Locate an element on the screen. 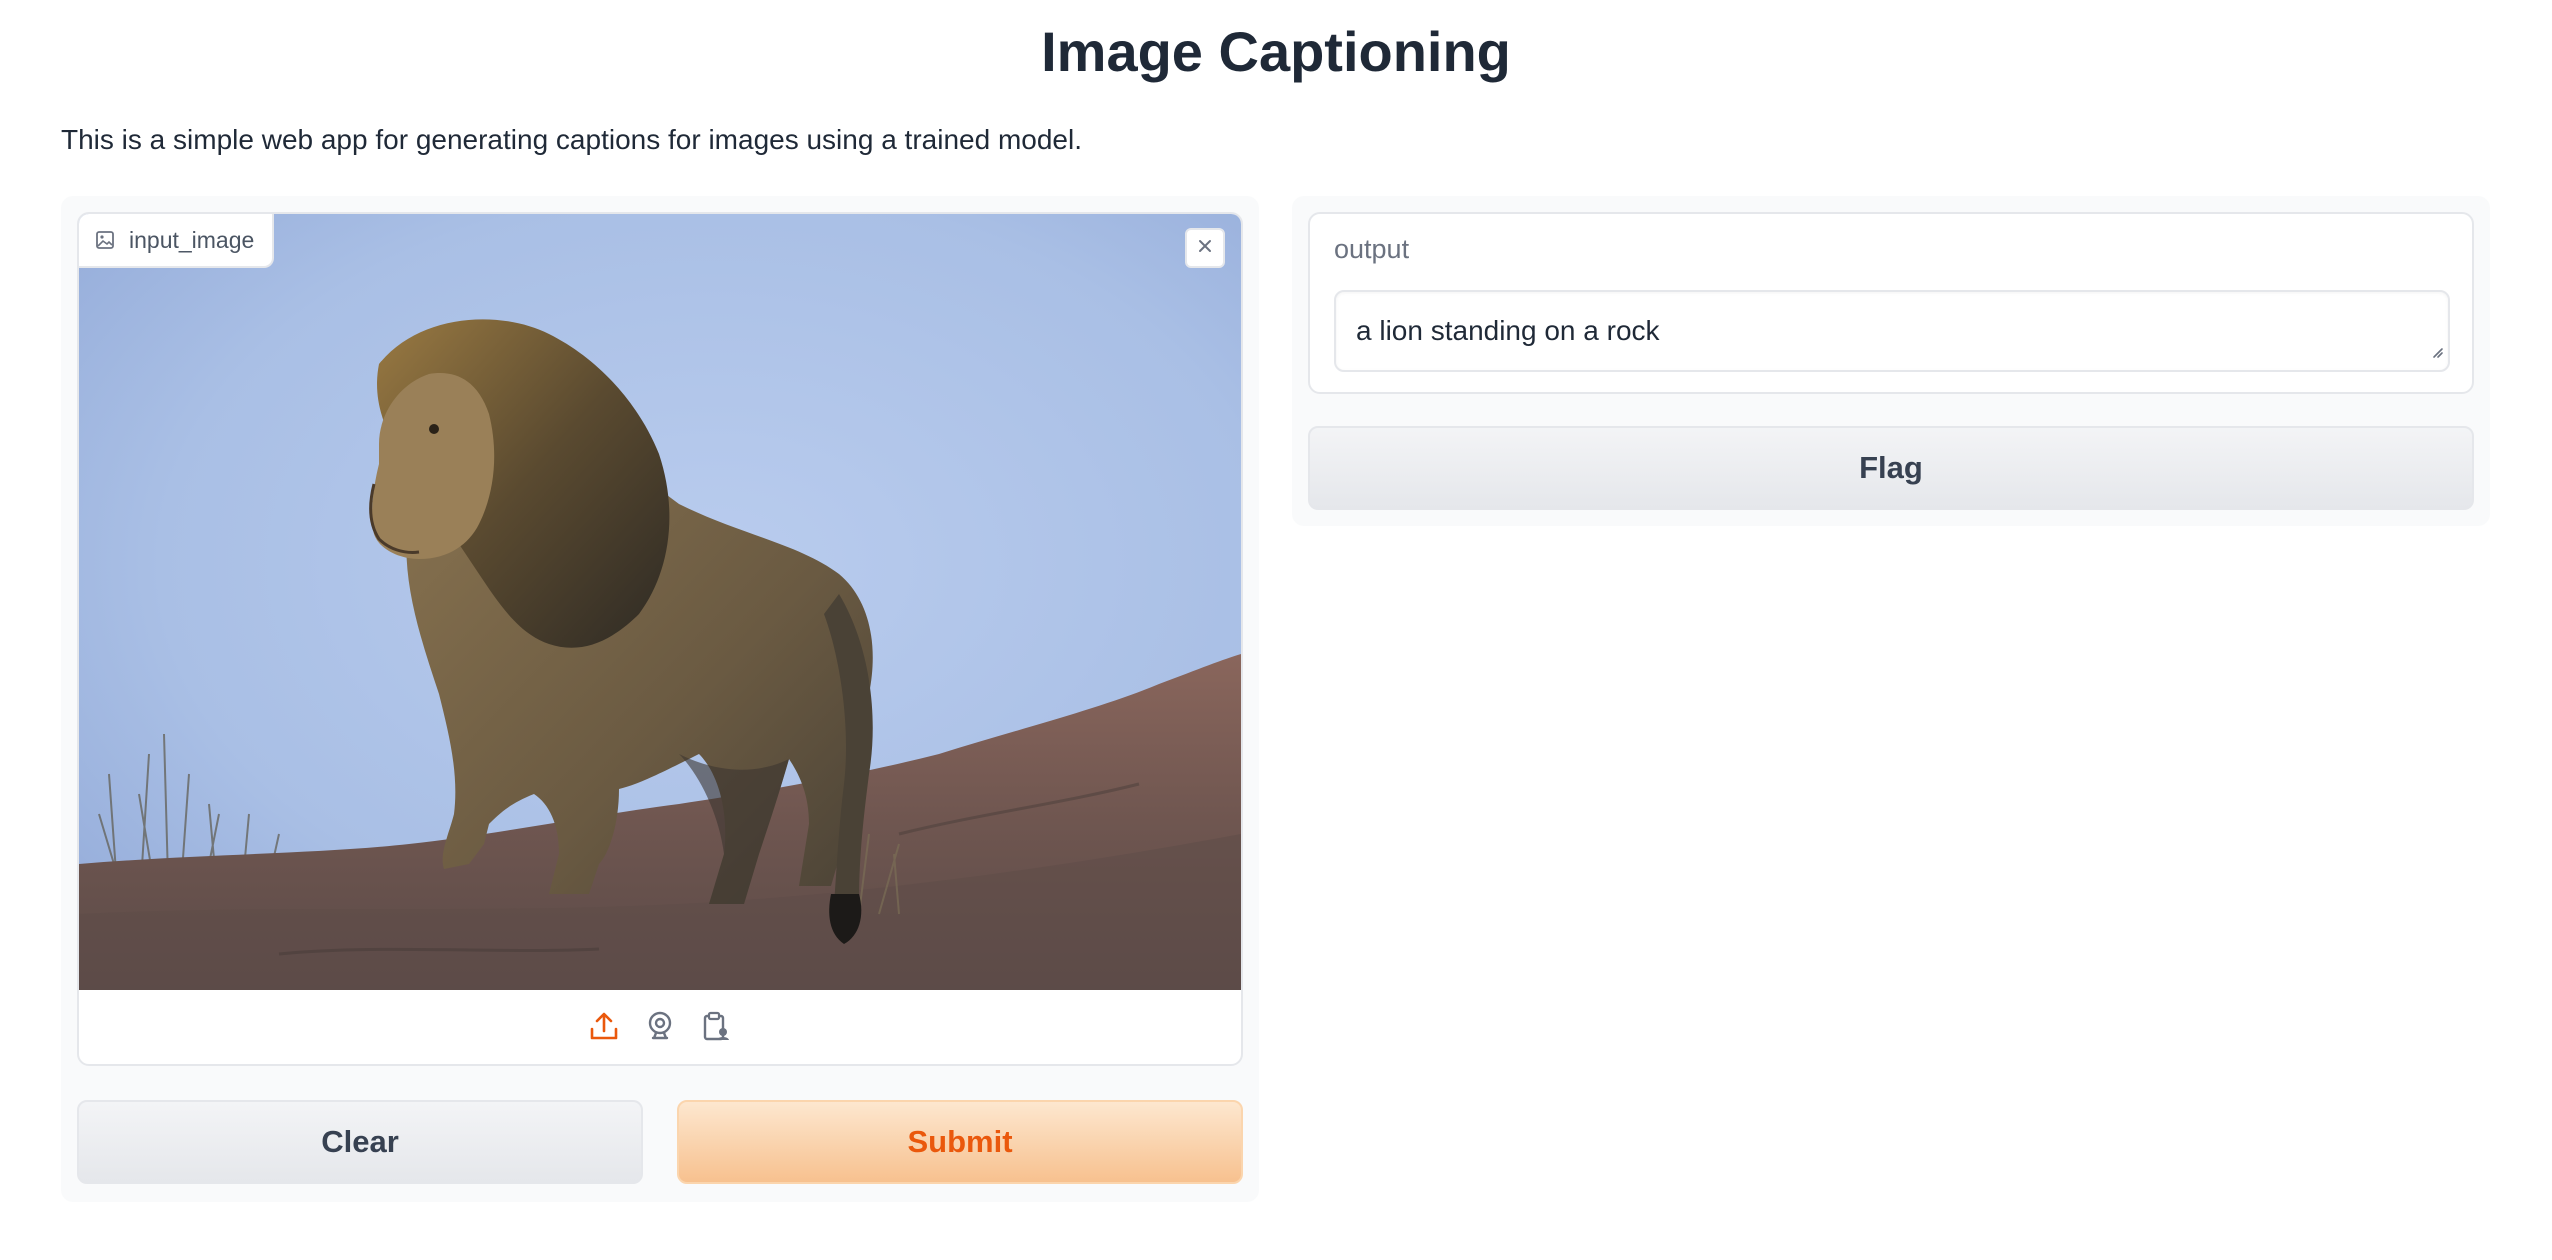 This screenshot has height=1260, width=2552. upload-button is located at coordinates (604, 1028).